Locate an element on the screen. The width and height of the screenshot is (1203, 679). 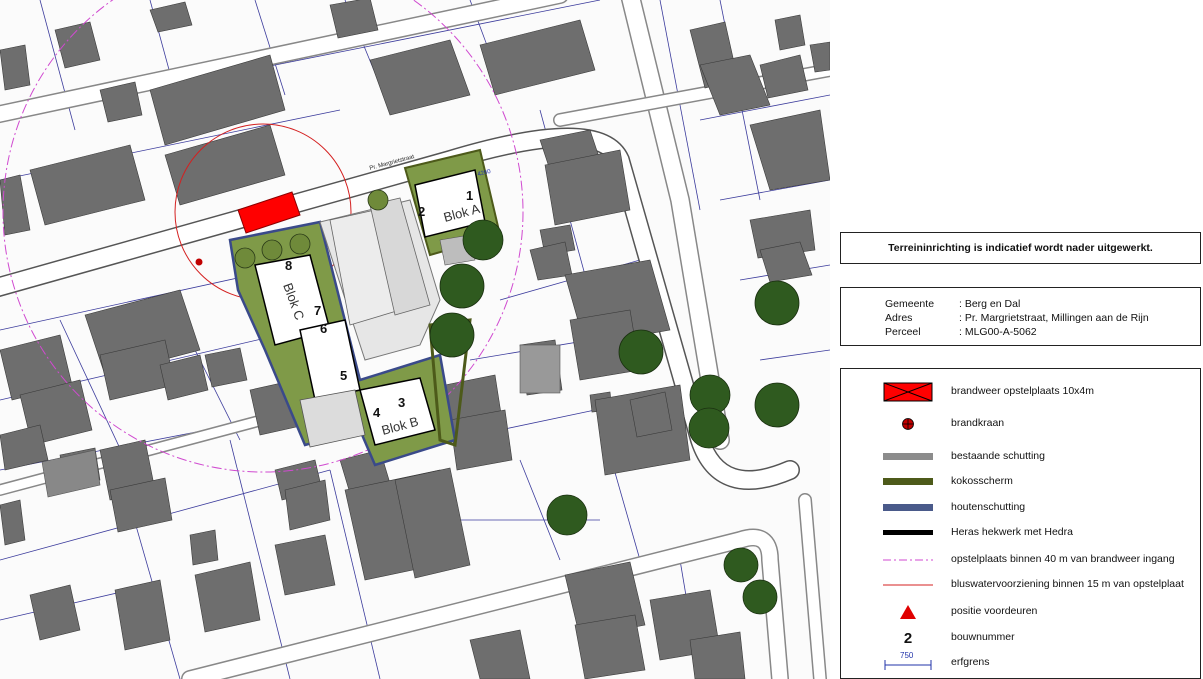
legend-item-existing-fence: bestaande schutting is located at coordinates (1020, 457).